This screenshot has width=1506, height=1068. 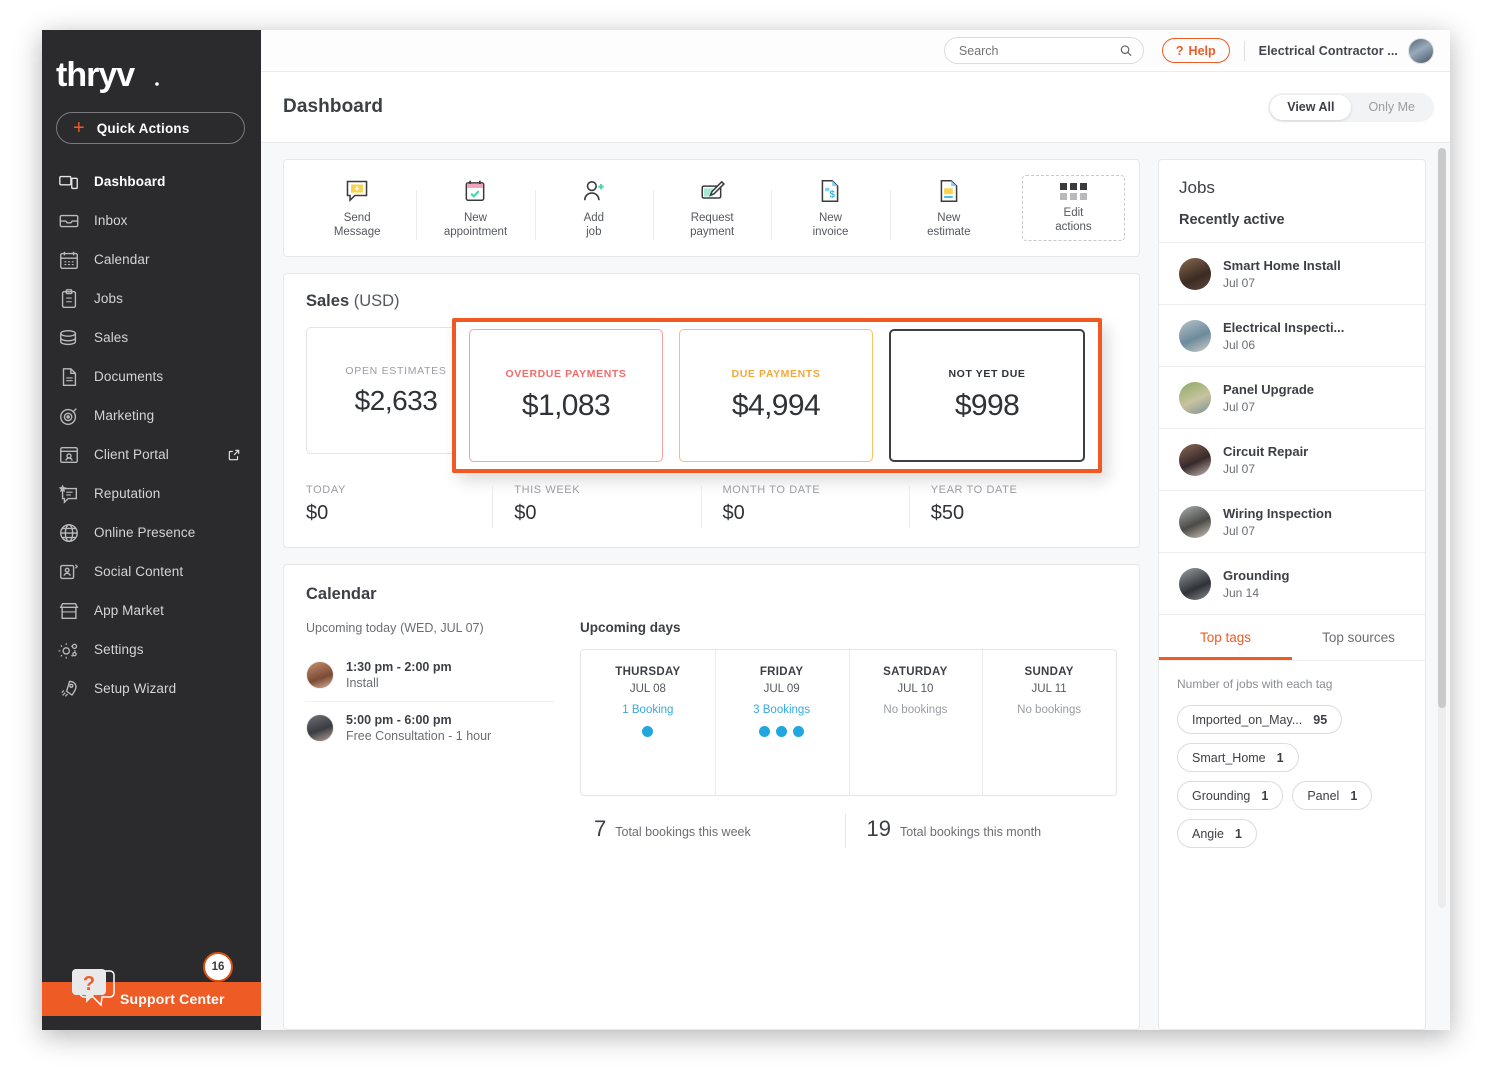 What do you see at coordinates (341, 594) in the screenshot?
I see `calendar-title: Calendar` at bounding box center [341, 594].